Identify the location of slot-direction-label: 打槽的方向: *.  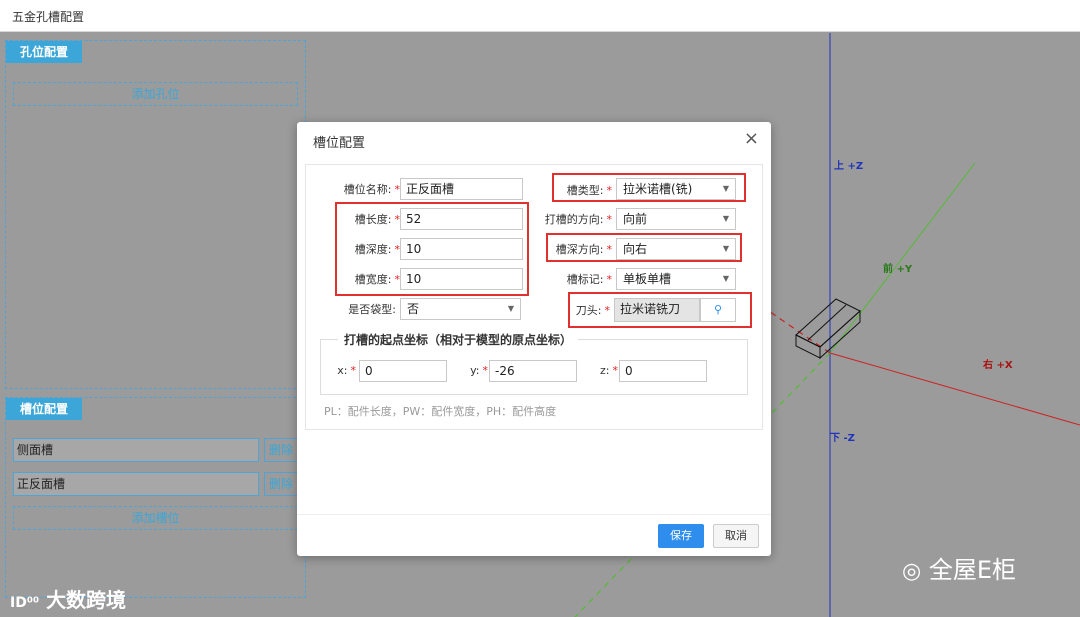
(578, 219).